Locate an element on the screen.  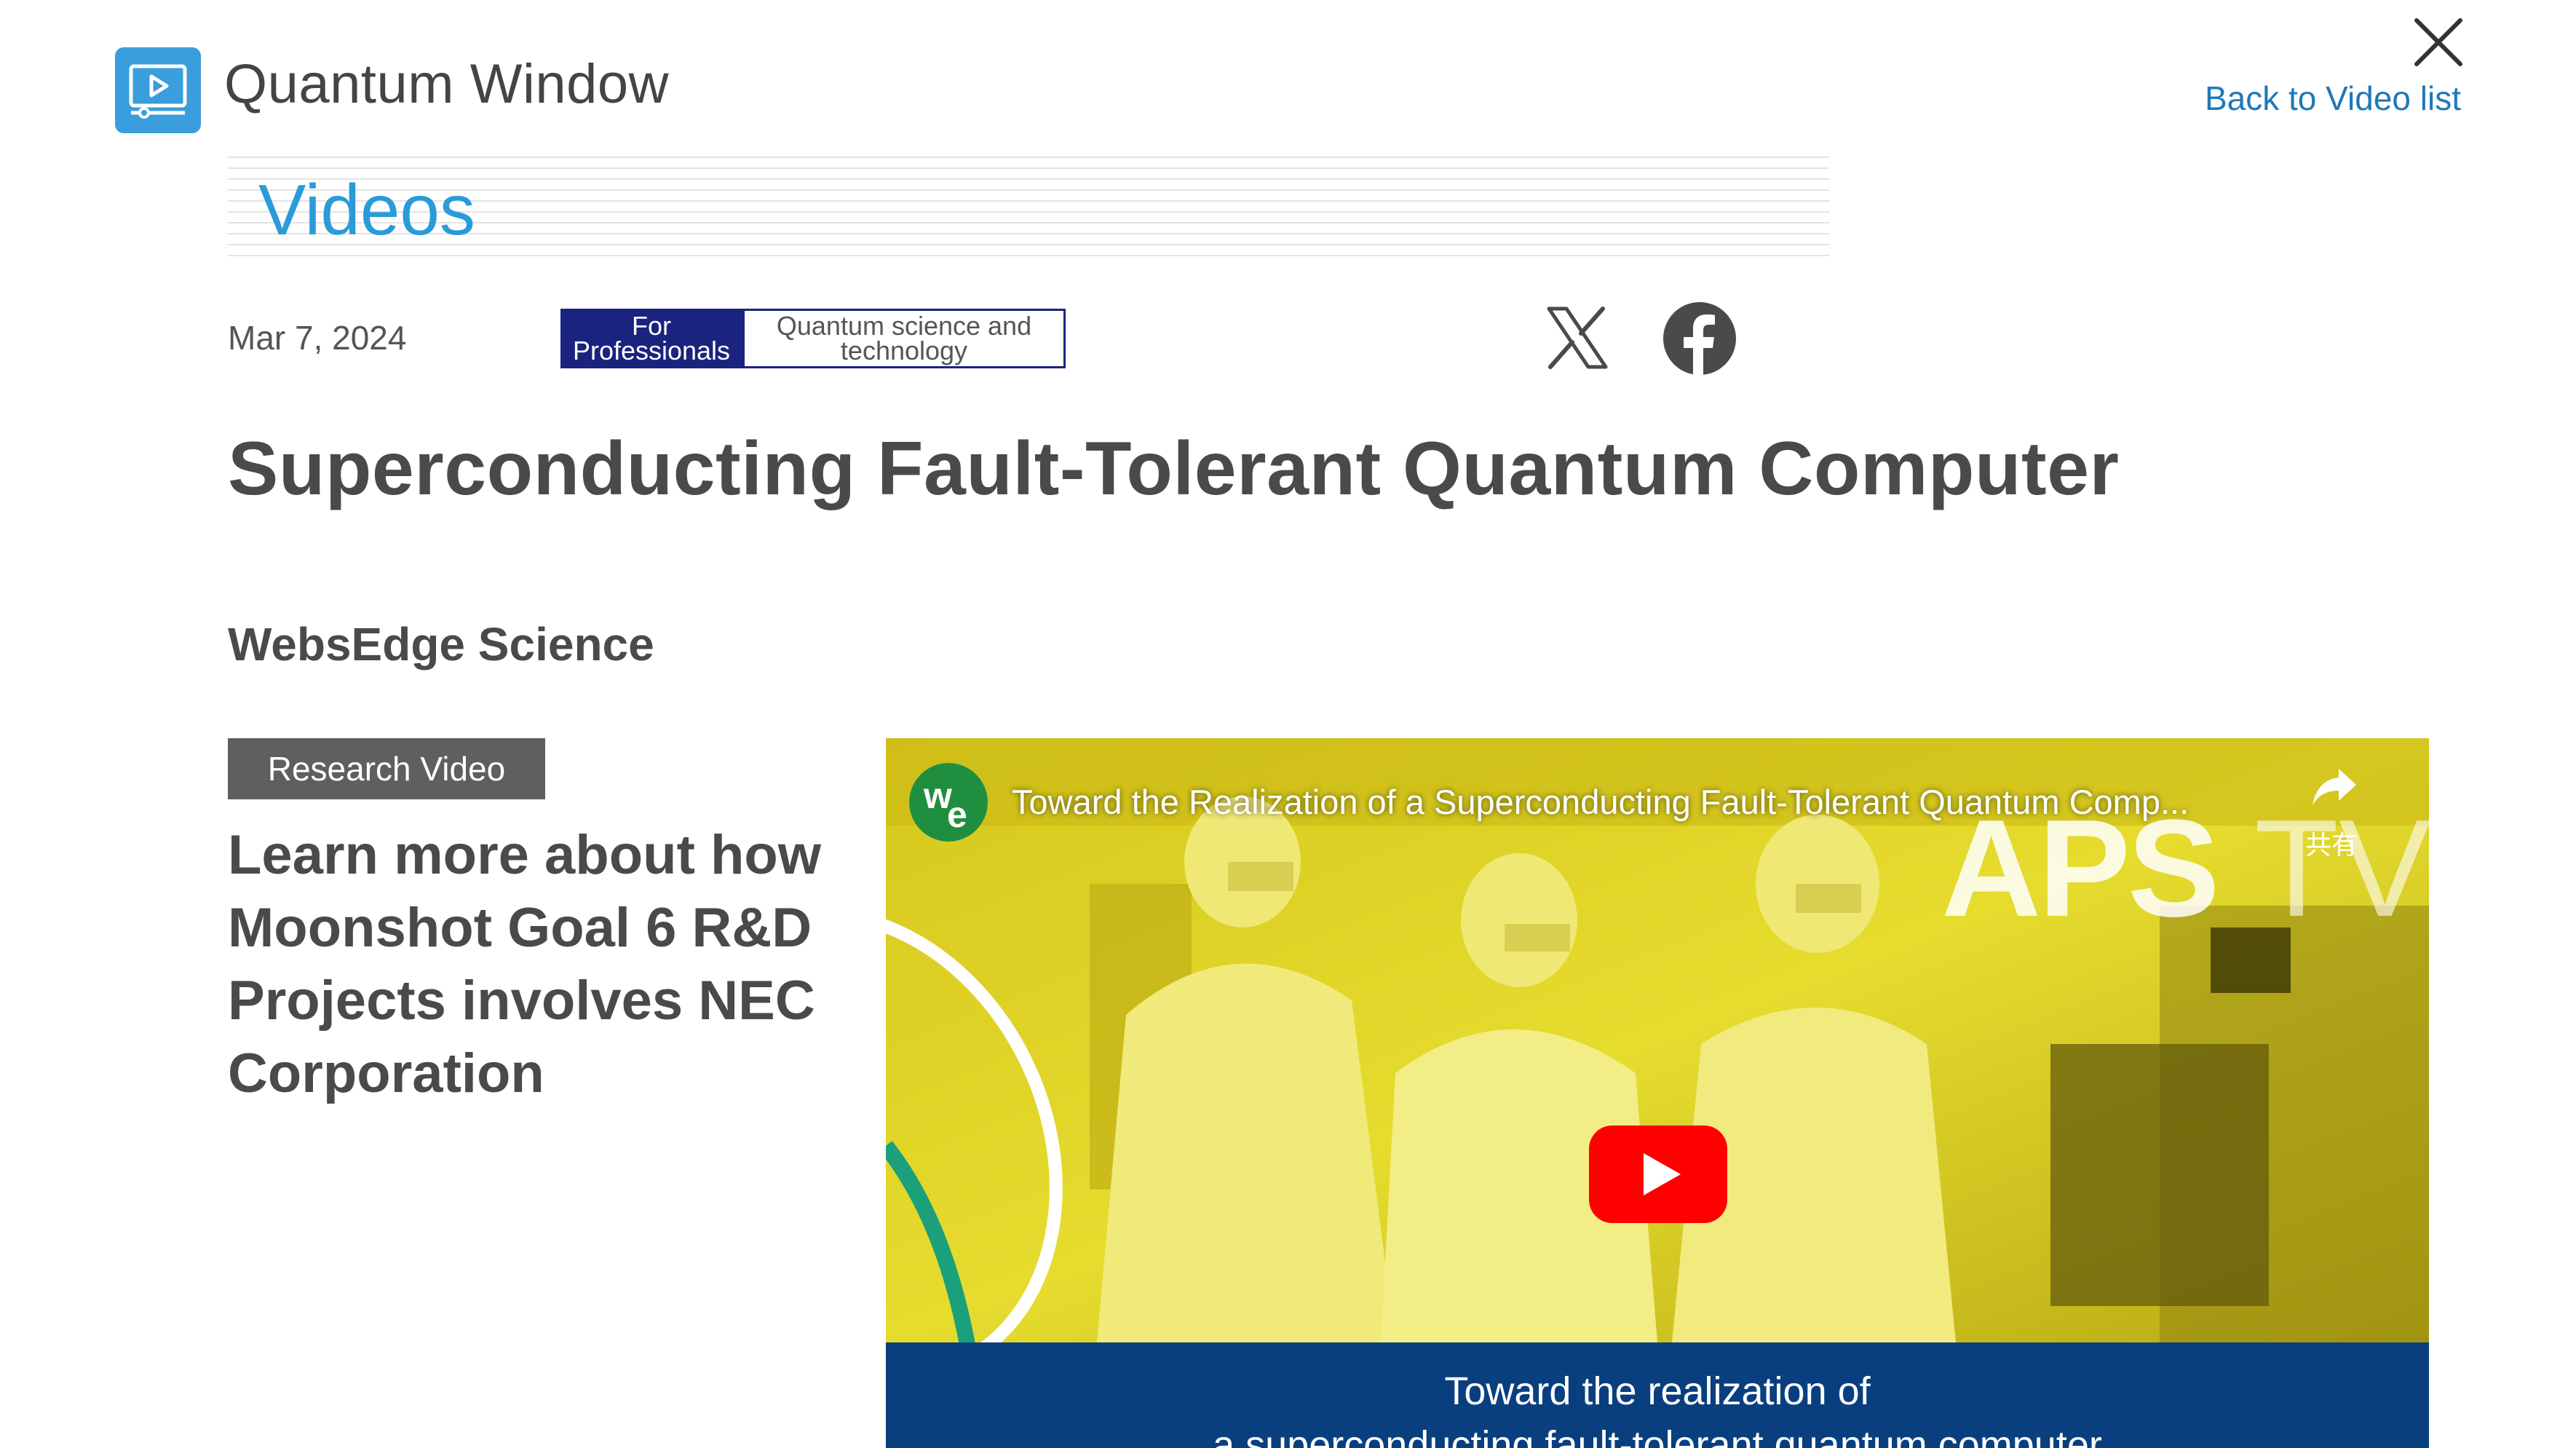
video-caption-line-1: Toward the realization of is located at coordinates (1657, 1391).